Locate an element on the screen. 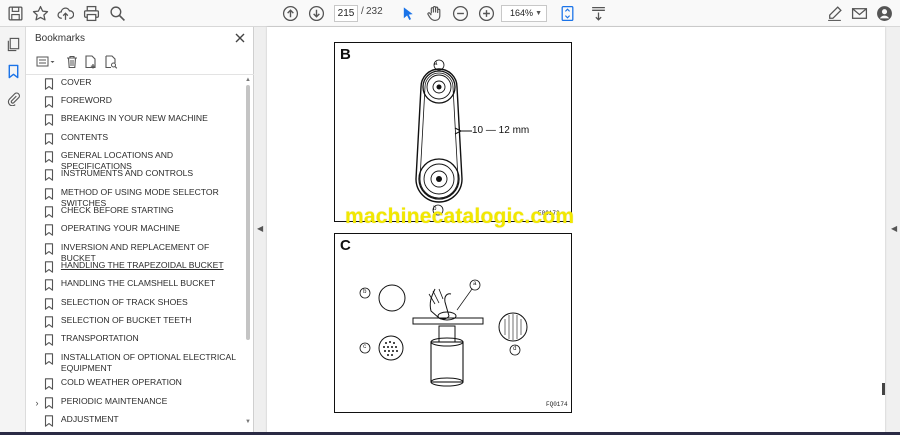 Image resolution: width=900 pixels, height=435 pixels. bookmark-item: TRANSPORTATION is located at coordinates (135, 339).